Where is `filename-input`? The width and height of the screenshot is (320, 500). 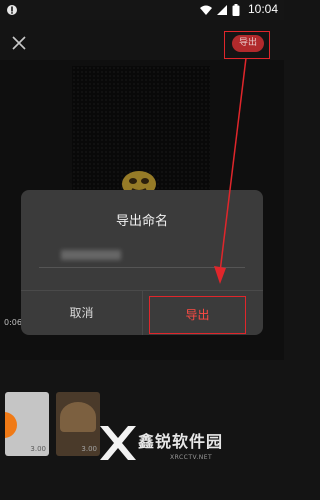
filename-input is located at coordinates (142, 255).